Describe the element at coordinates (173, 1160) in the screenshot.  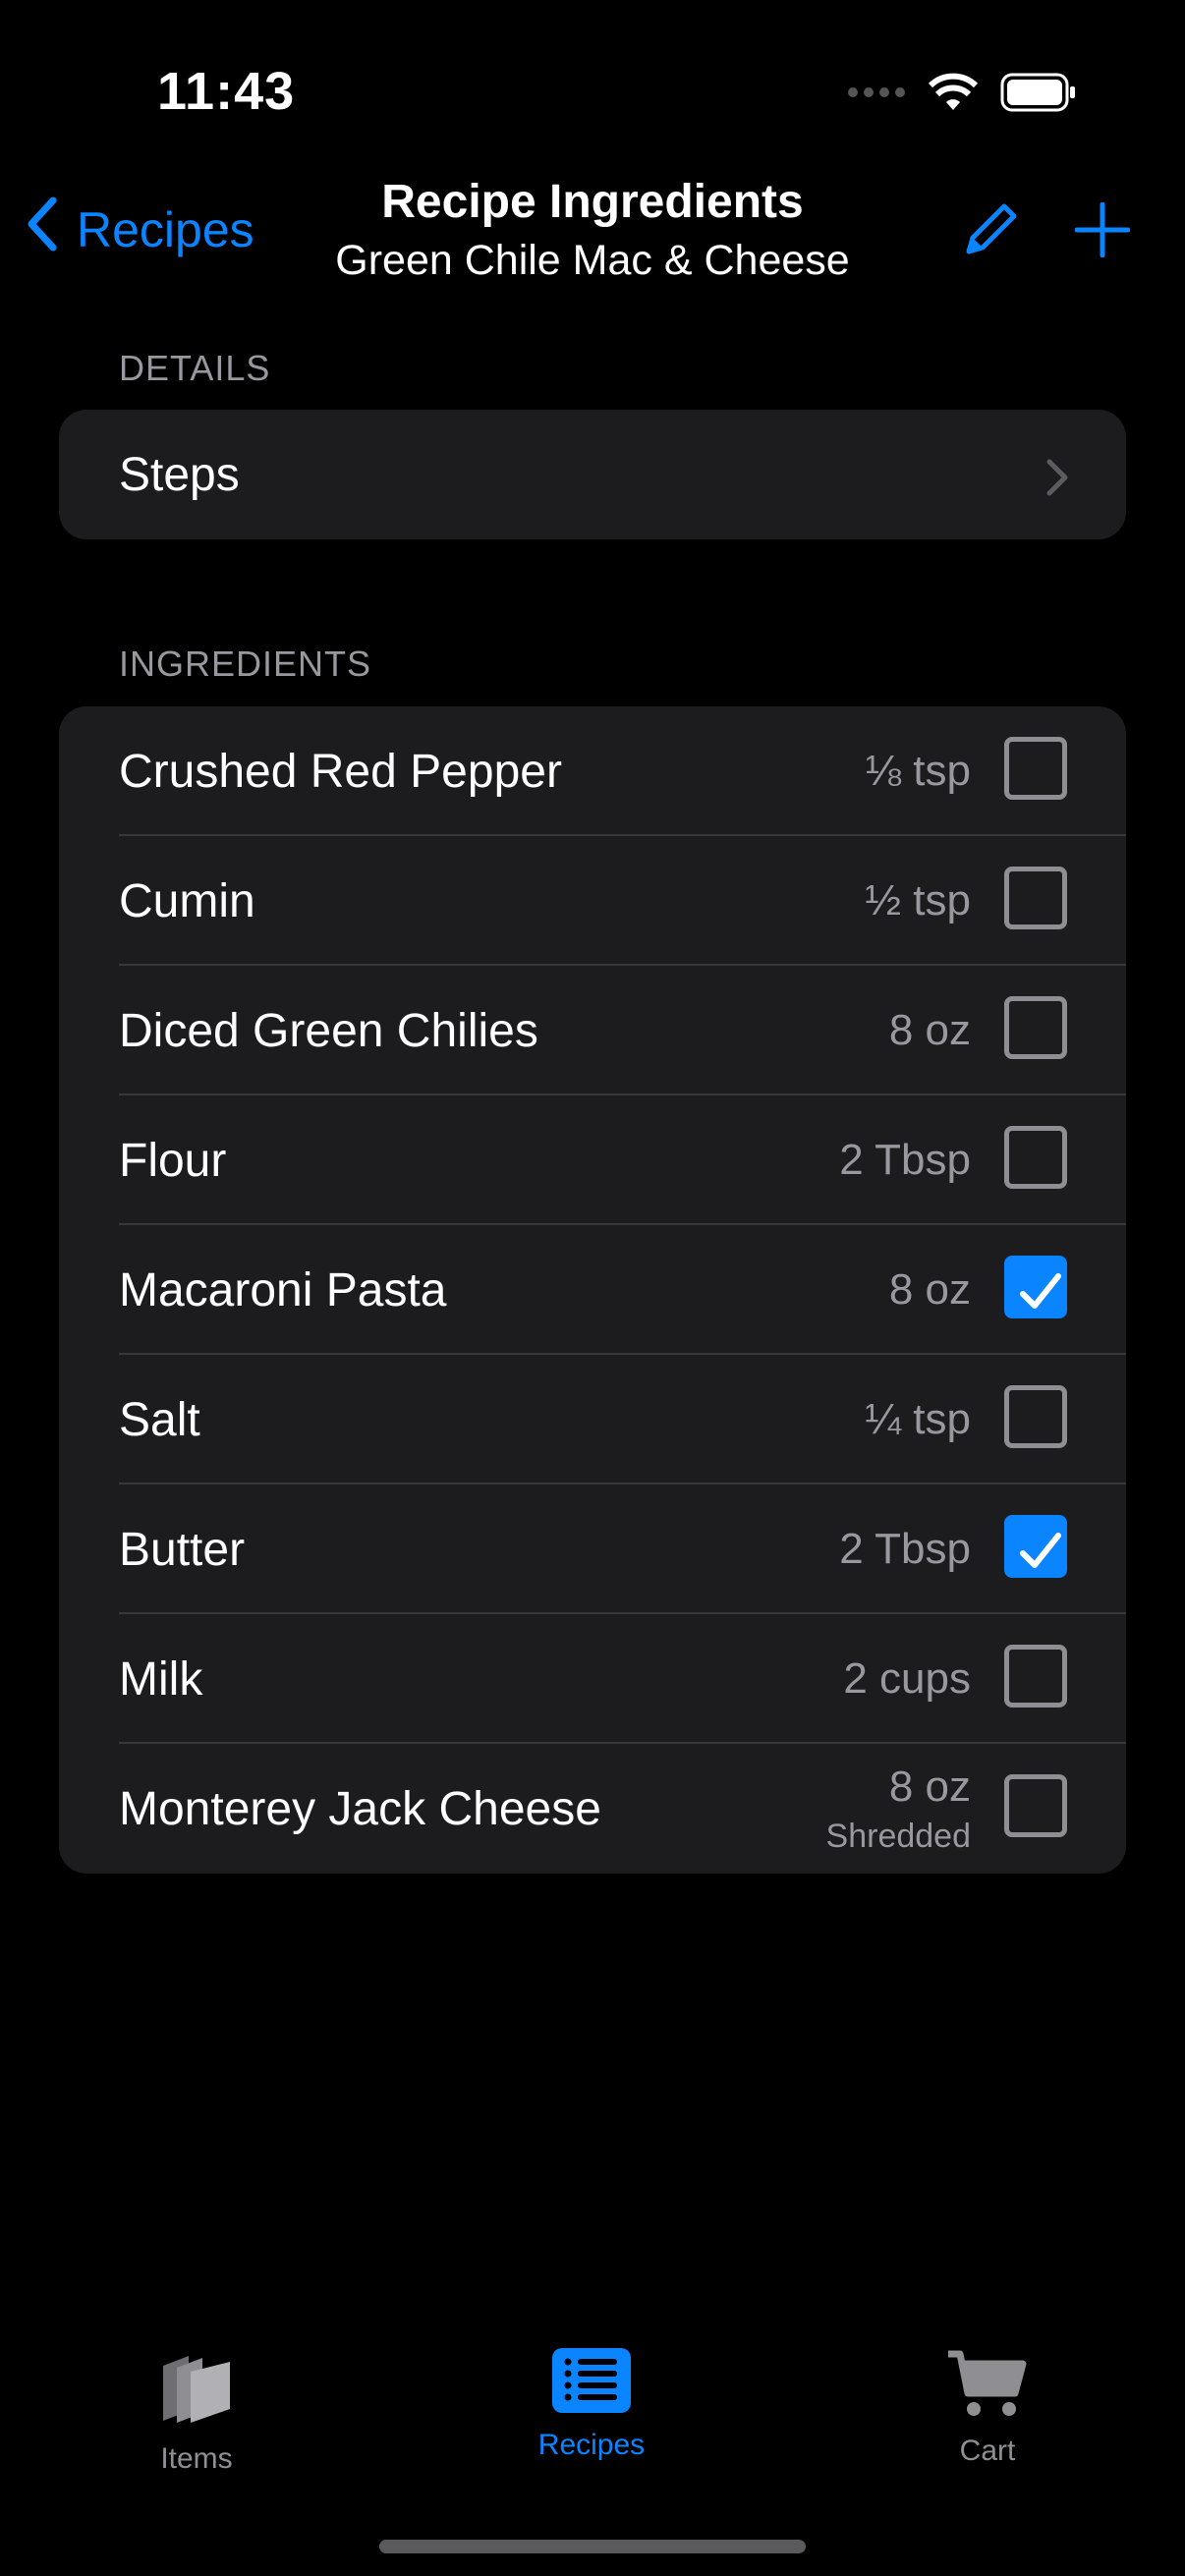
I see `ingredient-name: Flour` at that location.